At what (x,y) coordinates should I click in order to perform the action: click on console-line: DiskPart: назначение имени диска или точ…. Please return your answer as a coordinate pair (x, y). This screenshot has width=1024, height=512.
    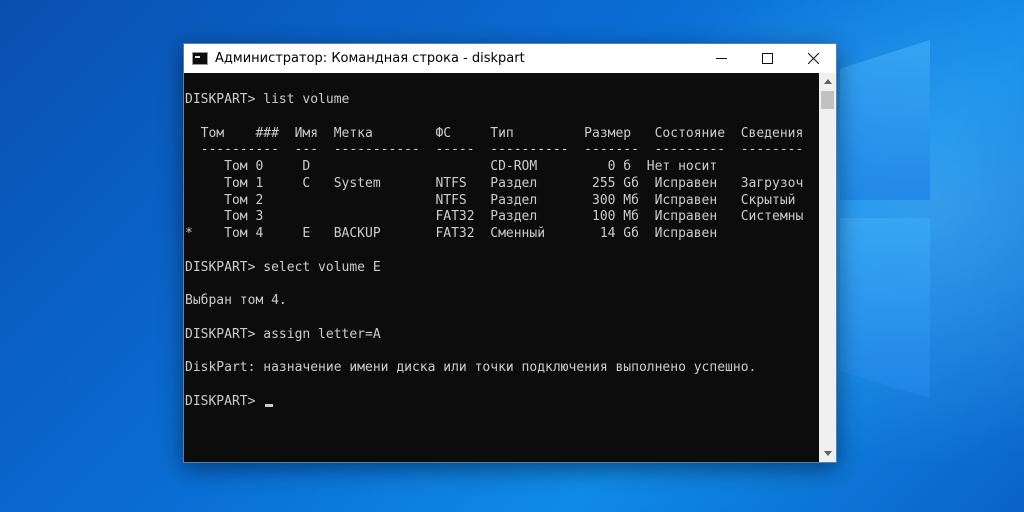
    Looking at the image, I should click on (471, 367).